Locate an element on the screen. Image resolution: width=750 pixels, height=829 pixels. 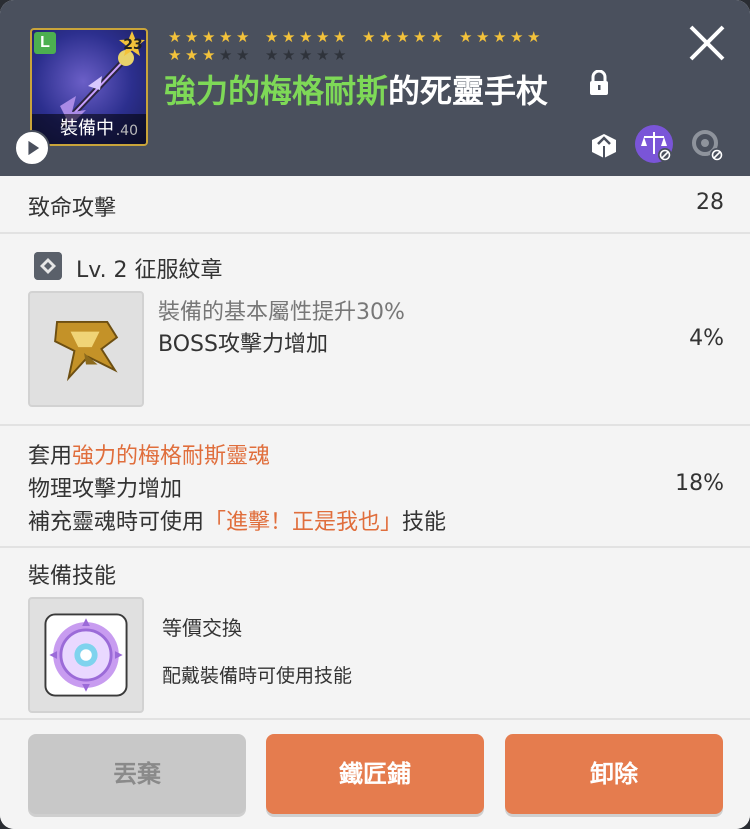
equip-skill-title: 裝備技能 is located at coordinates (72, 576).